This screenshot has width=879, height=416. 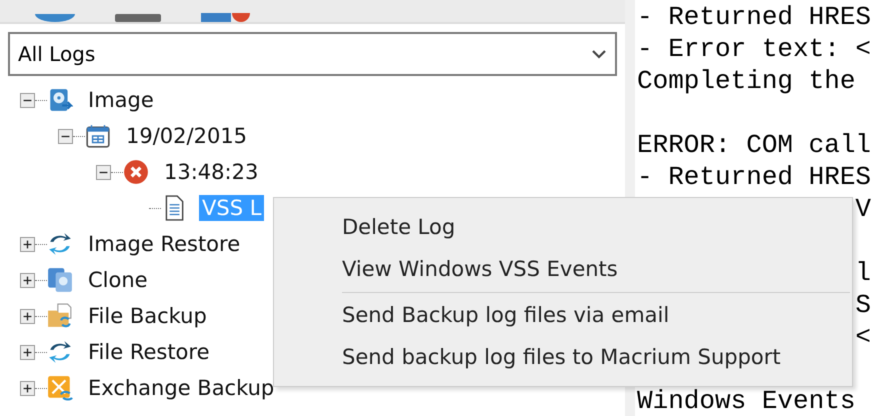 I want to click on chevron-down-icon, so click(x=599, y=54).